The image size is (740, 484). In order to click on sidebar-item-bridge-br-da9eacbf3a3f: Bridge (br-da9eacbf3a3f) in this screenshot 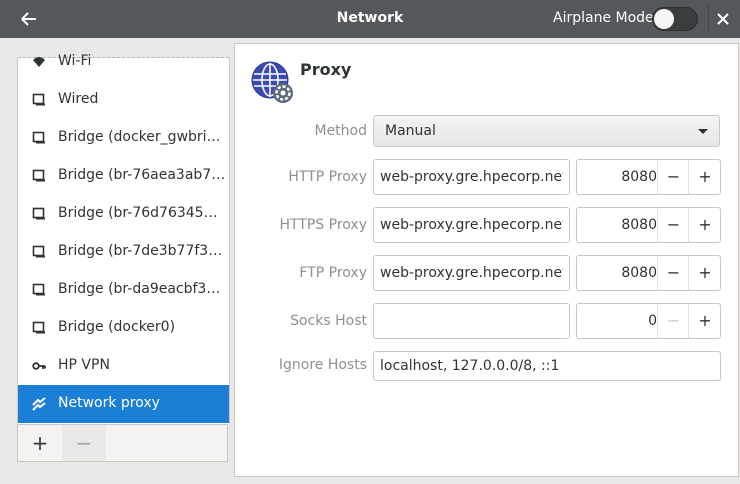, I will do `click(123, 290)`.